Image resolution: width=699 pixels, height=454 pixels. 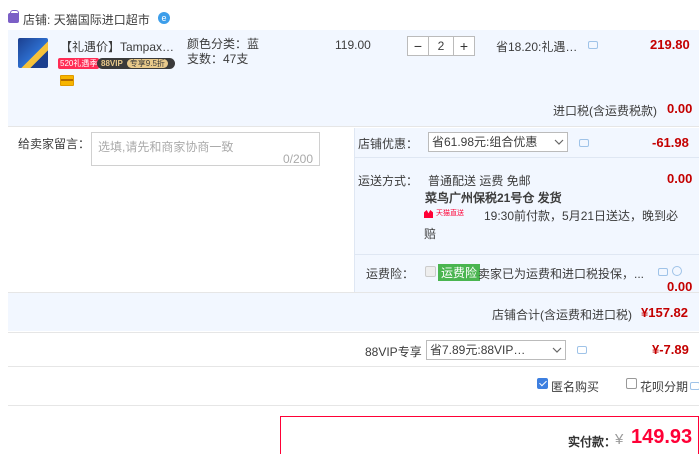 What do you see at coordinates (664, 312) in the screenshot?
I see `store-total-value: ¥157.82` at bounding box center [664, 312].